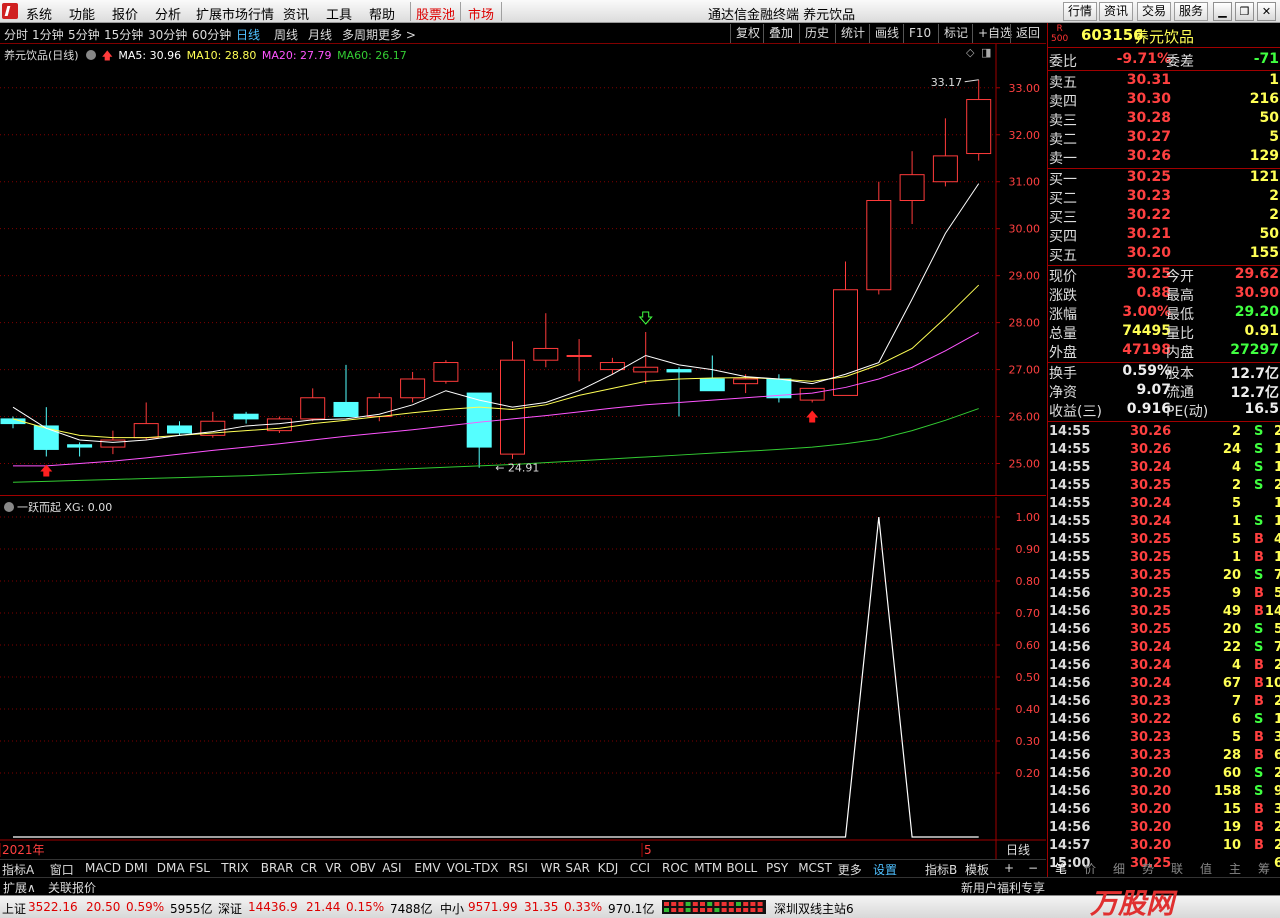 This screenshot has width=1280, height=918. I want to click on indicator-right-tab-2: +, so click(1009, 868).